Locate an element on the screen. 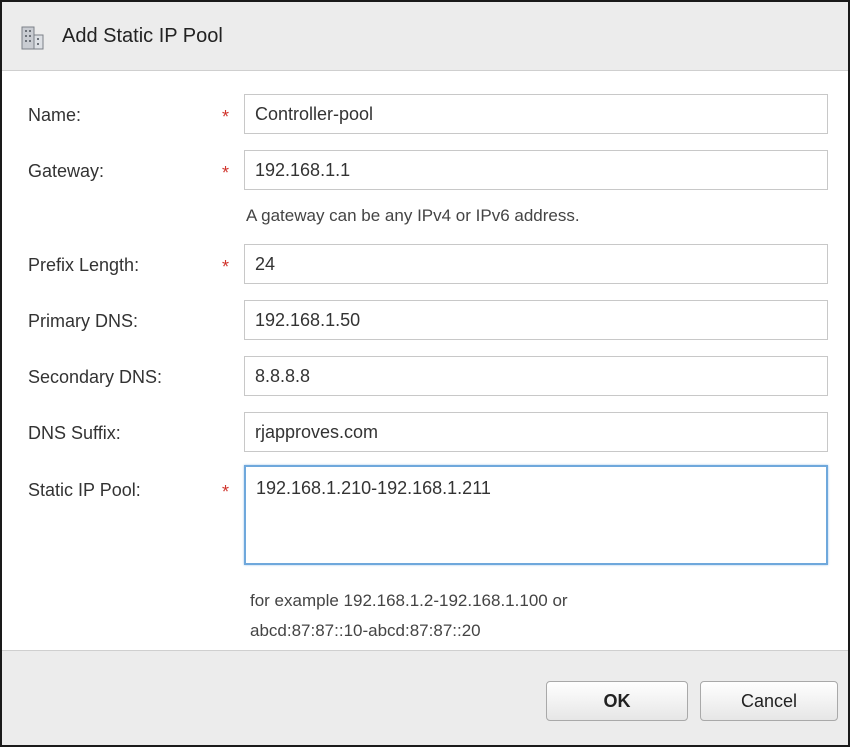 The height and width of the screenshot is (747, 850). gateway-label: Gateway: is located at coordinates (66, 171).